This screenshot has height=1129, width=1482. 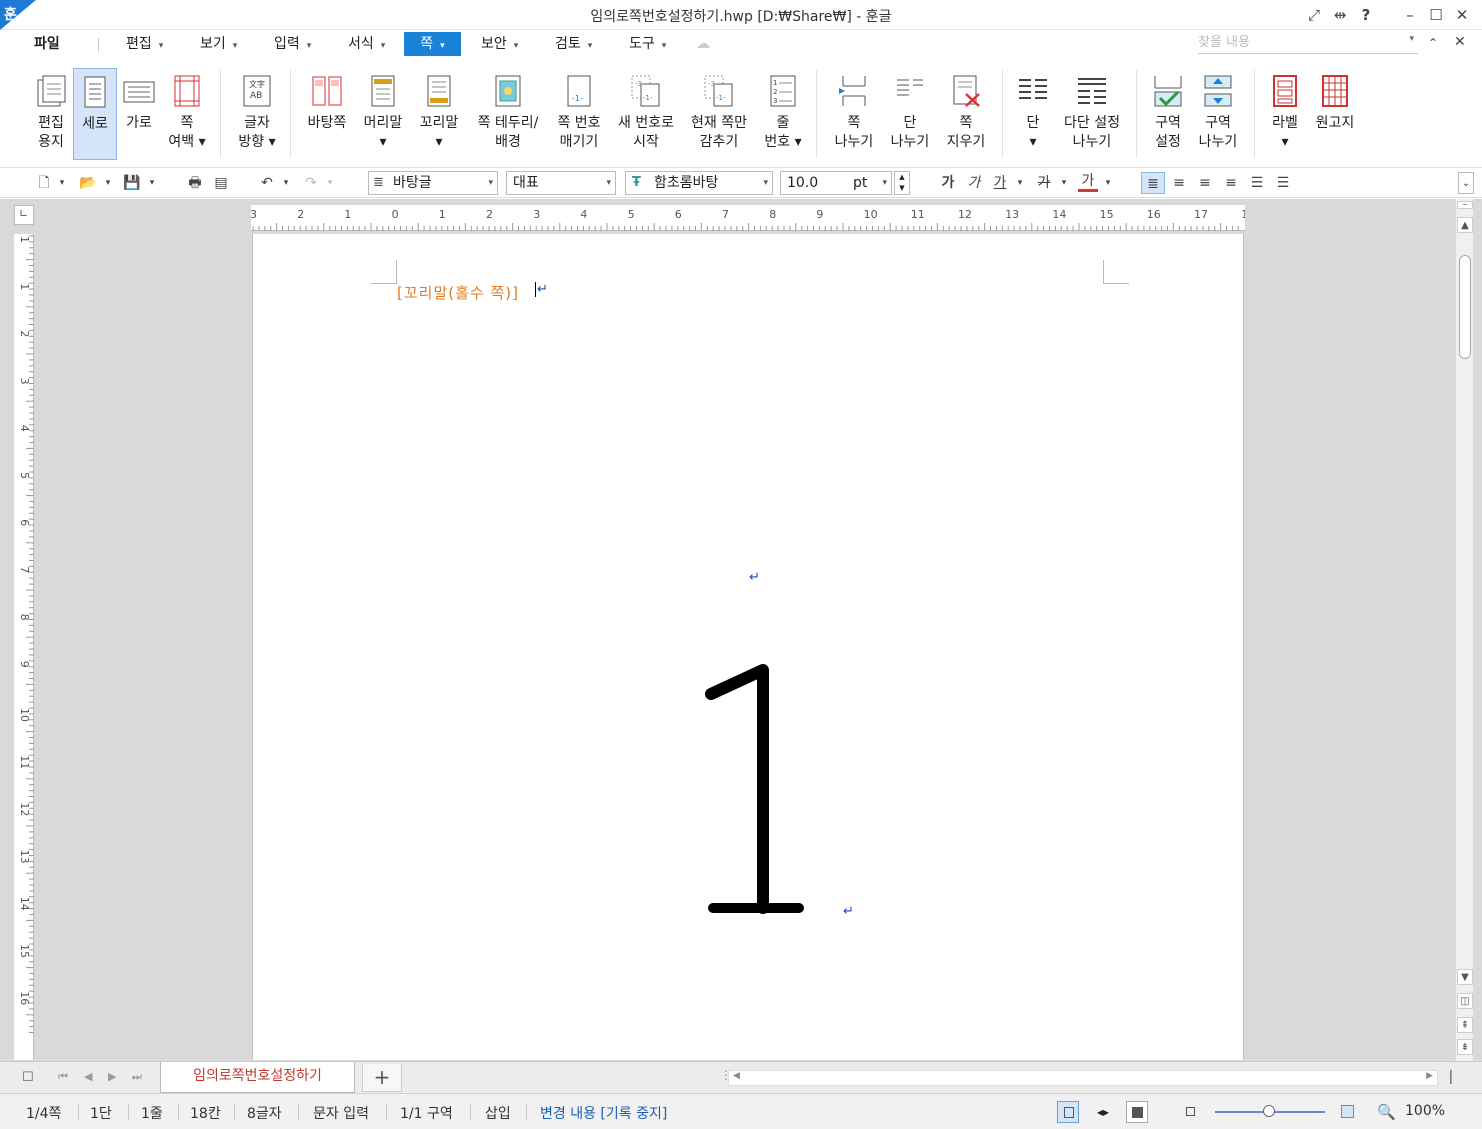 I want to click on previous-page-icon: ⇞, so click(x=1465, y=1025).